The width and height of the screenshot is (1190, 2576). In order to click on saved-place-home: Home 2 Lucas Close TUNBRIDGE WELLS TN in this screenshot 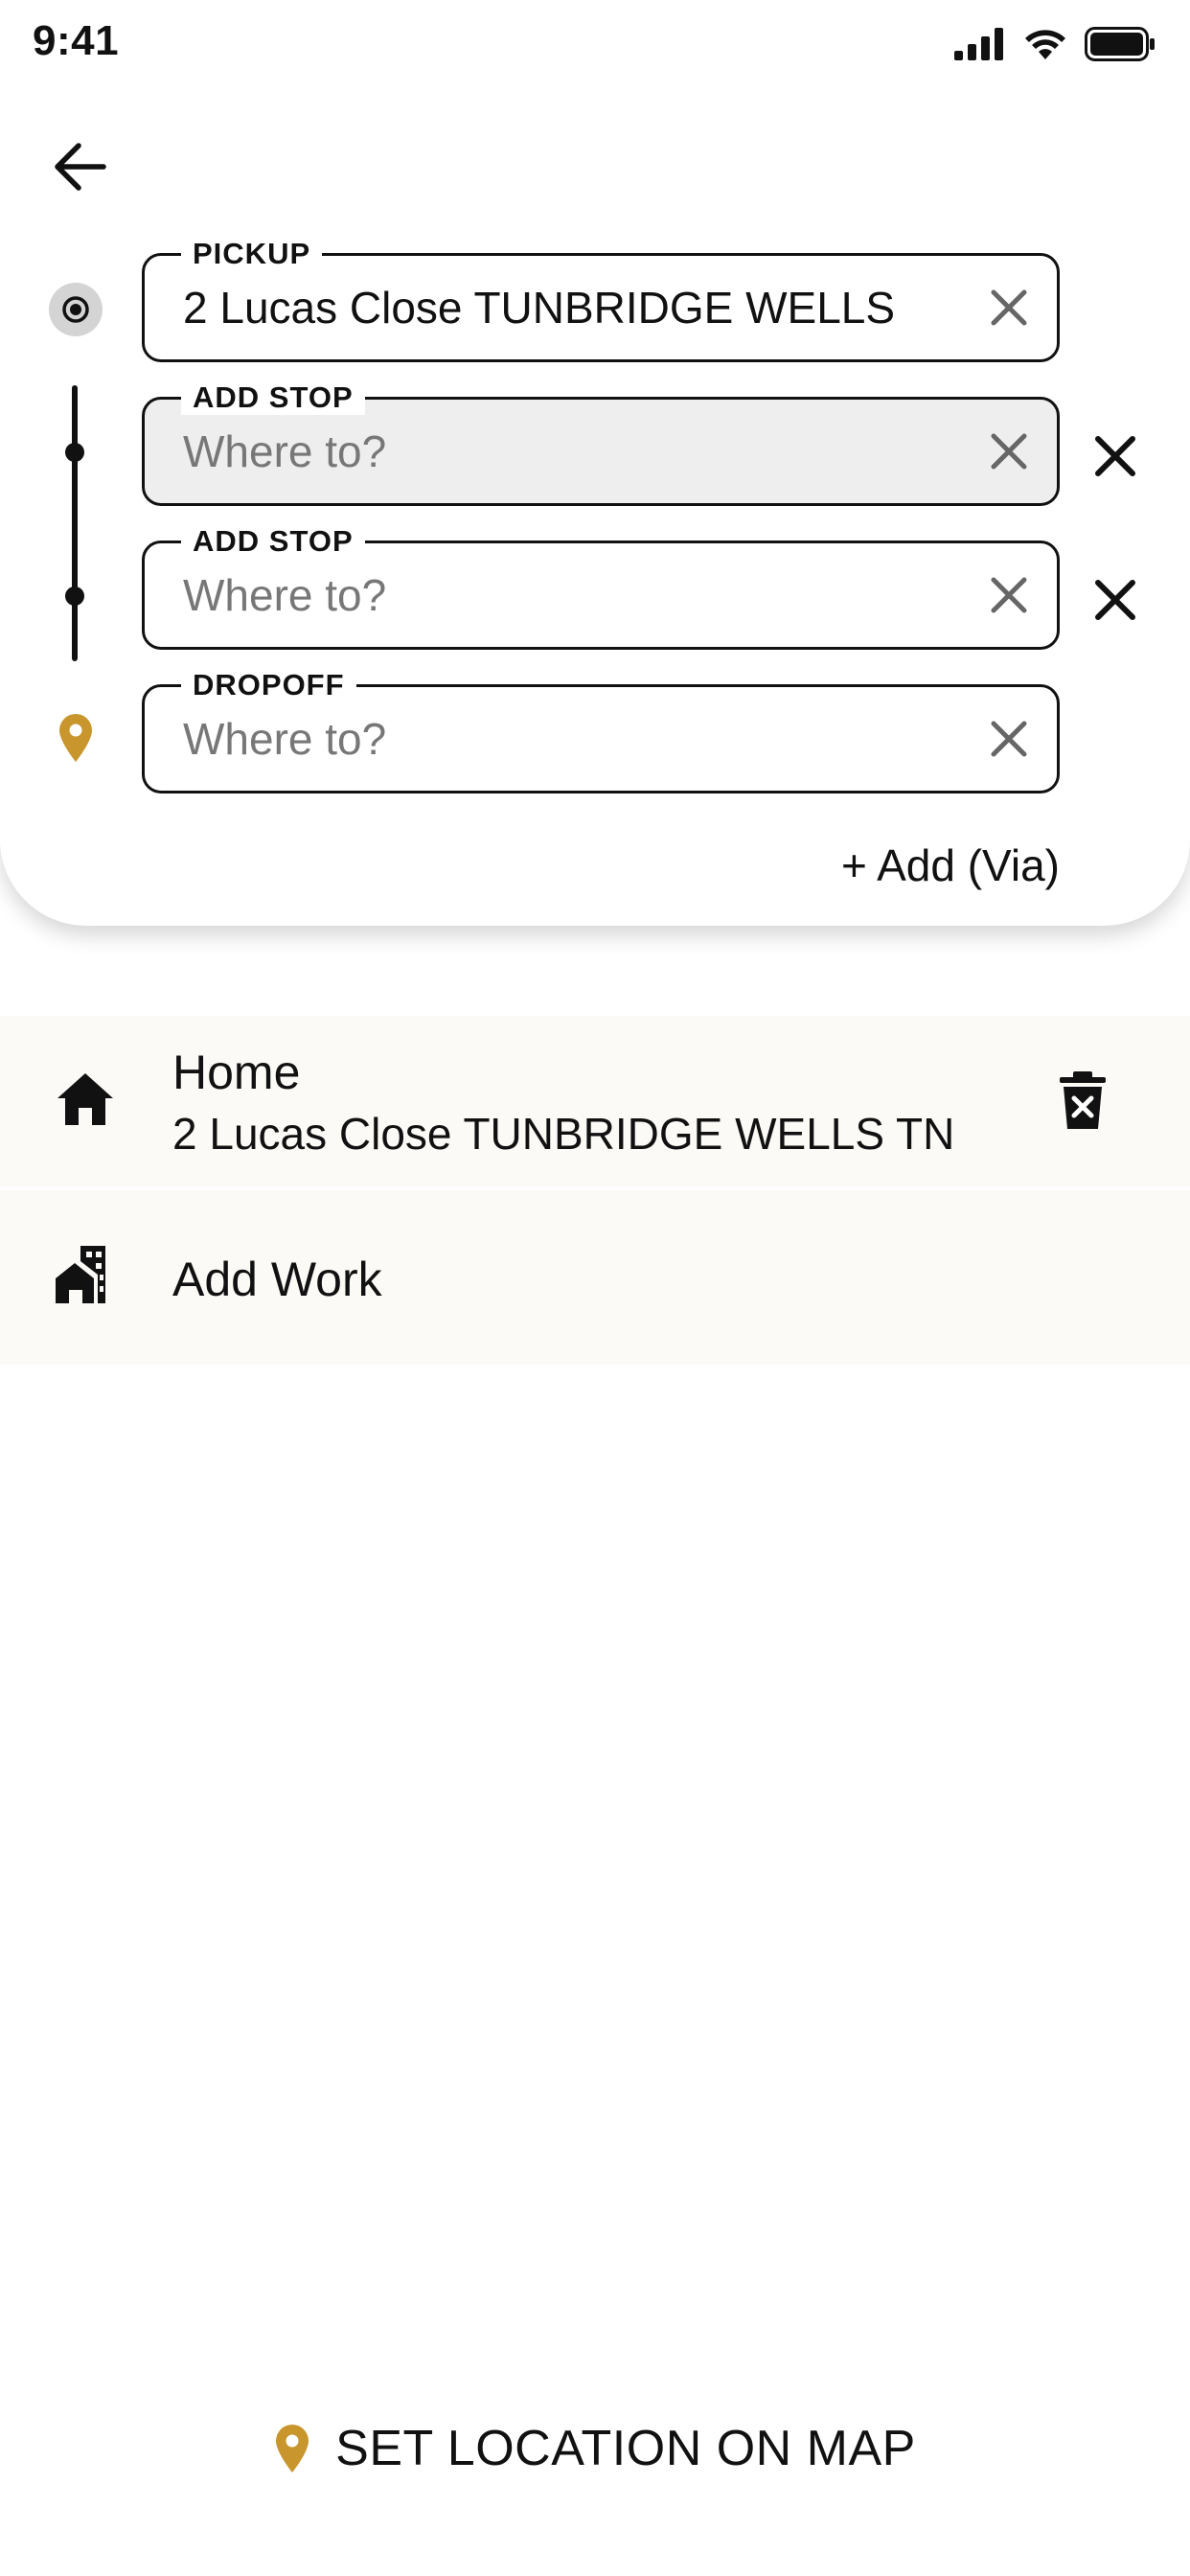, I will do `click(595, 1101)`.